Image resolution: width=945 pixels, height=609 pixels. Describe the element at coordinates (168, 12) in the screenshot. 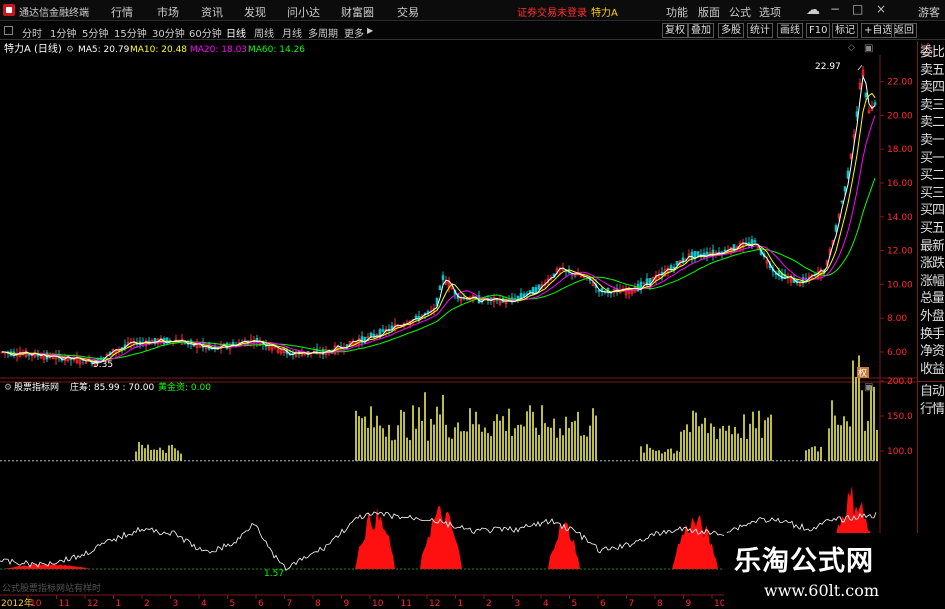

I see `menu-market: 市场` at that location.